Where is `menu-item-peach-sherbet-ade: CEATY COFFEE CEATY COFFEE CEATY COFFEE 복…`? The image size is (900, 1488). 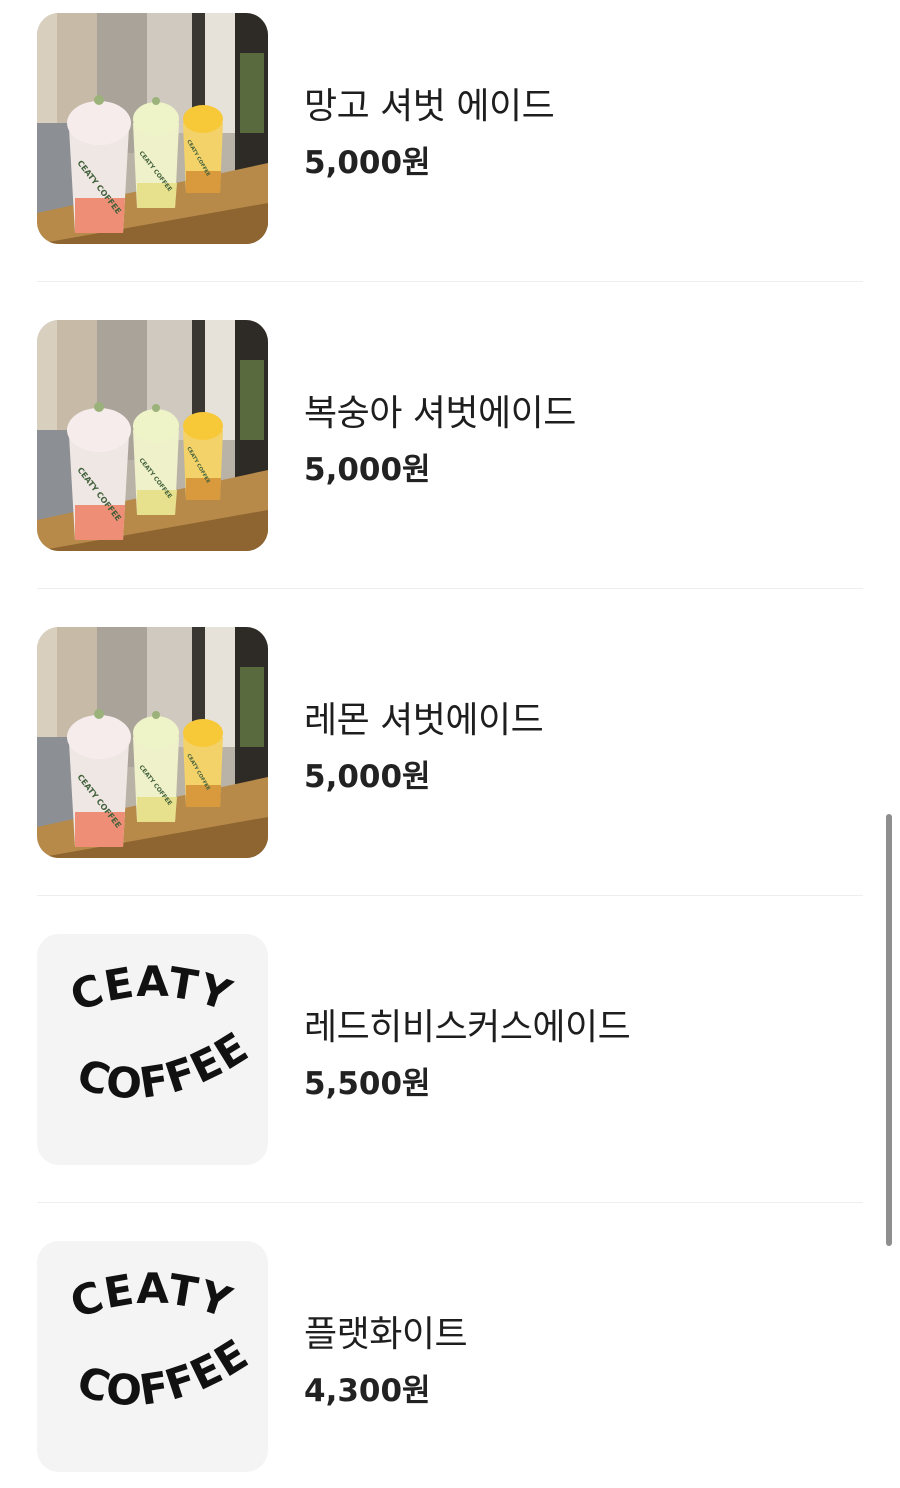
menu-item-peach-sherbet-ade: CEATY COFFEE CEATY COFFEE CEATY COFFEE 복… is located at coordinates (450, 435).